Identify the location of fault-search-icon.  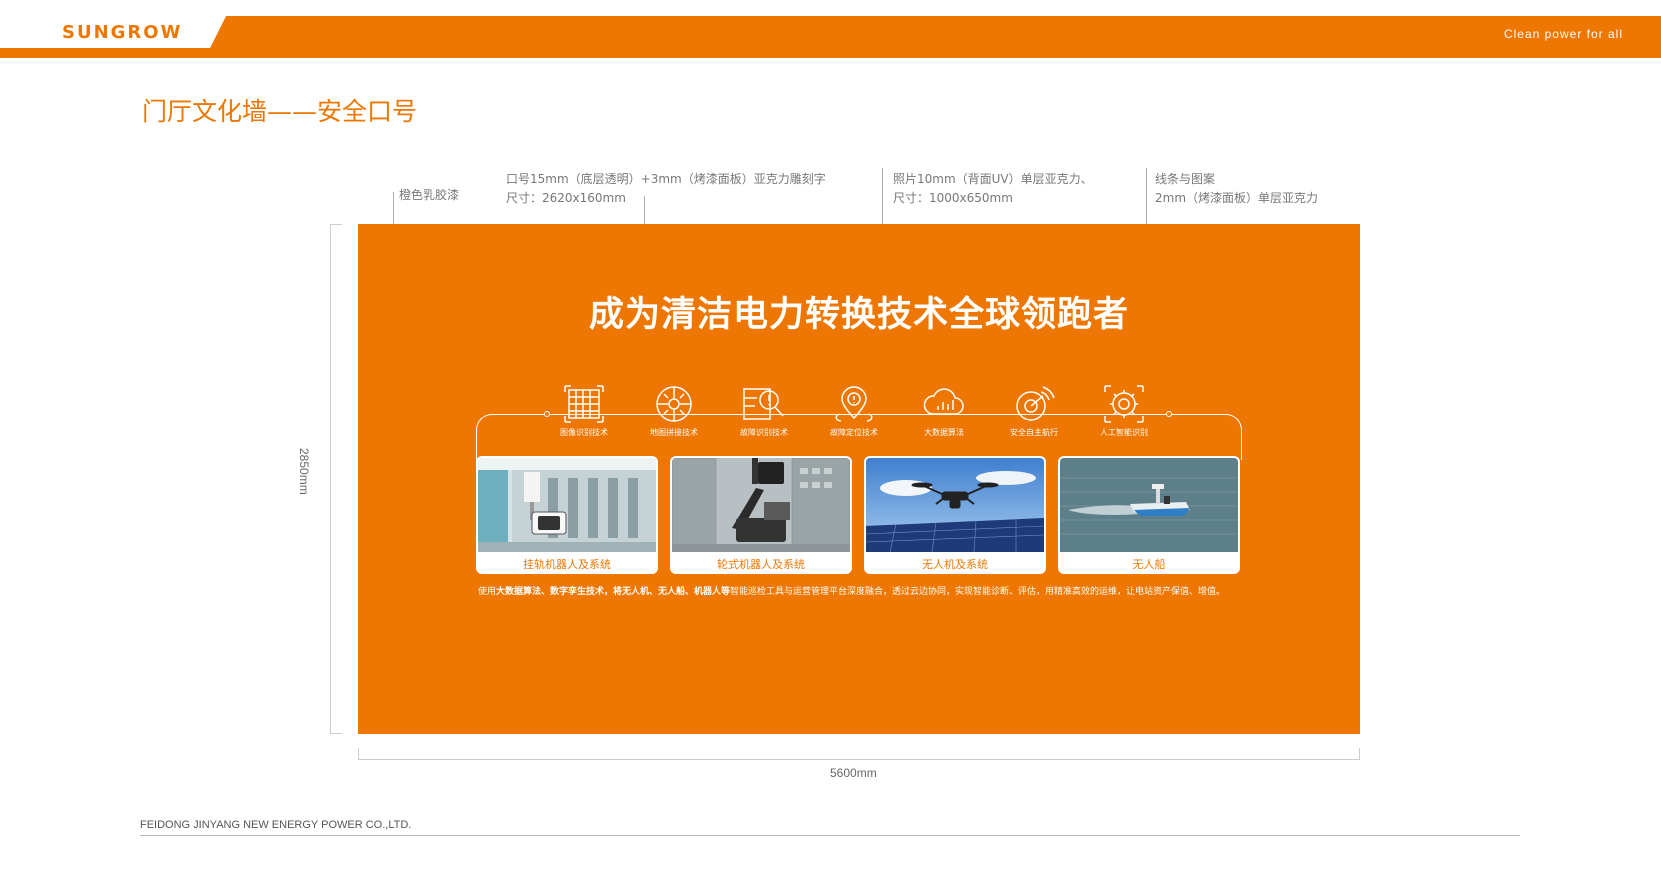
(763, 404).